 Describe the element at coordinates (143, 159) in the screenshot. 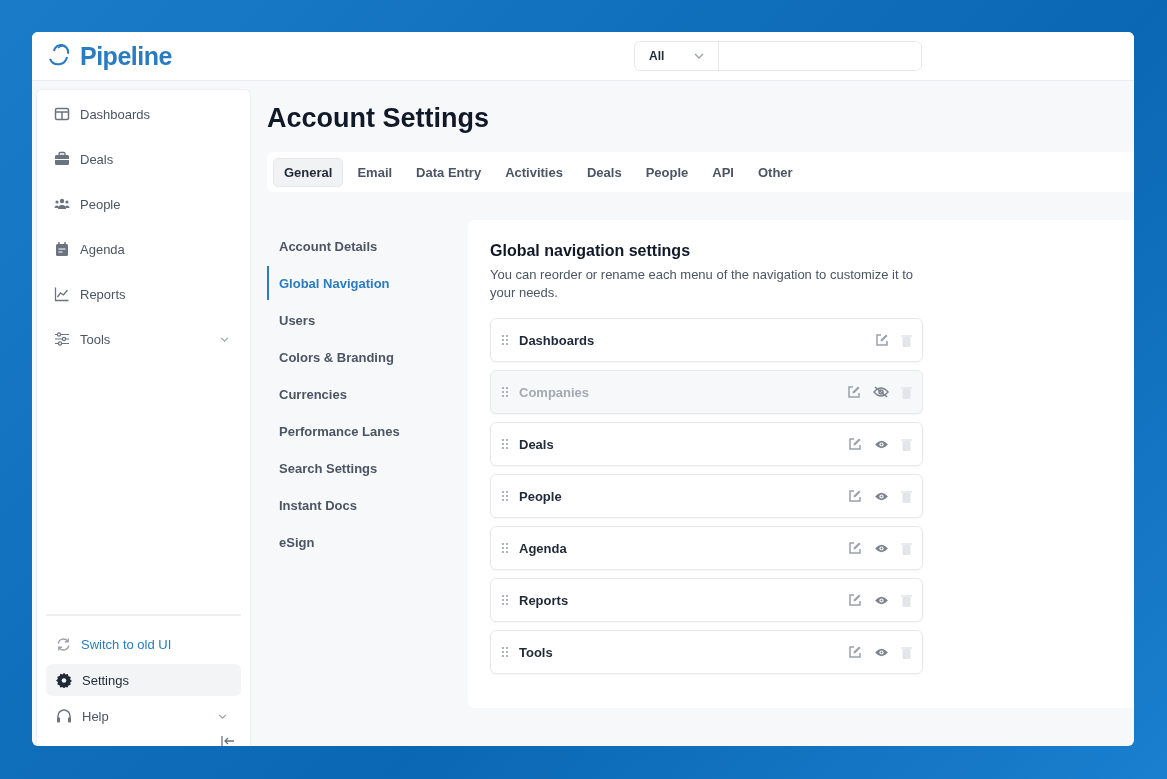

I see `sidebar-item: Deals` at that location.